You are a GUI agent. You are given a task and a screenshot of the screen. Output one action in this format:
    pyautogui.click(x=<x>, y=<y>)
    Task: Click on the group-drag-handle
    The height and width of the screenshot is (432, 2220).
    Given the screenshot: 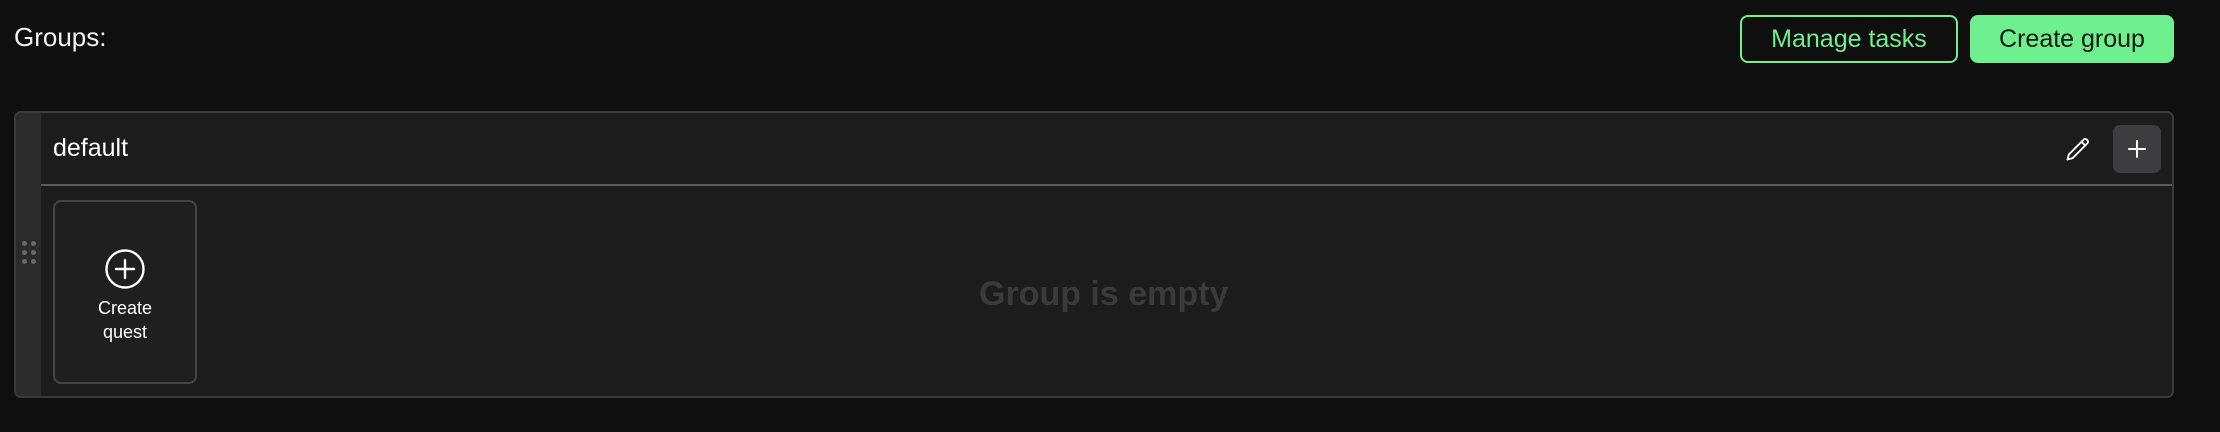 What is the action you would take?
    pyautogui.click(x=28, y=254)
    